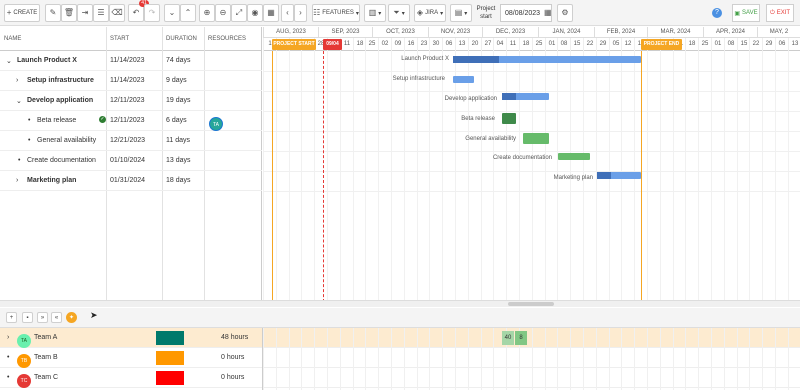 The width and height of the screenshot is (800, 390). What do you see at coordinates (461, 13) in the screenshot?
I see `export-menu-button: ▤ ▾` at bounding box center [461, 13].